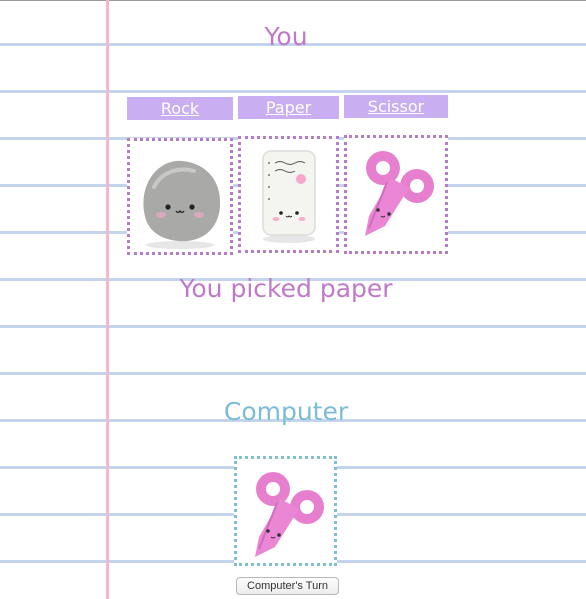  What do you see at coordinates (107, 299) in the screenshot?
I see `notebook-margin-line` at bounding box center [107, 299].